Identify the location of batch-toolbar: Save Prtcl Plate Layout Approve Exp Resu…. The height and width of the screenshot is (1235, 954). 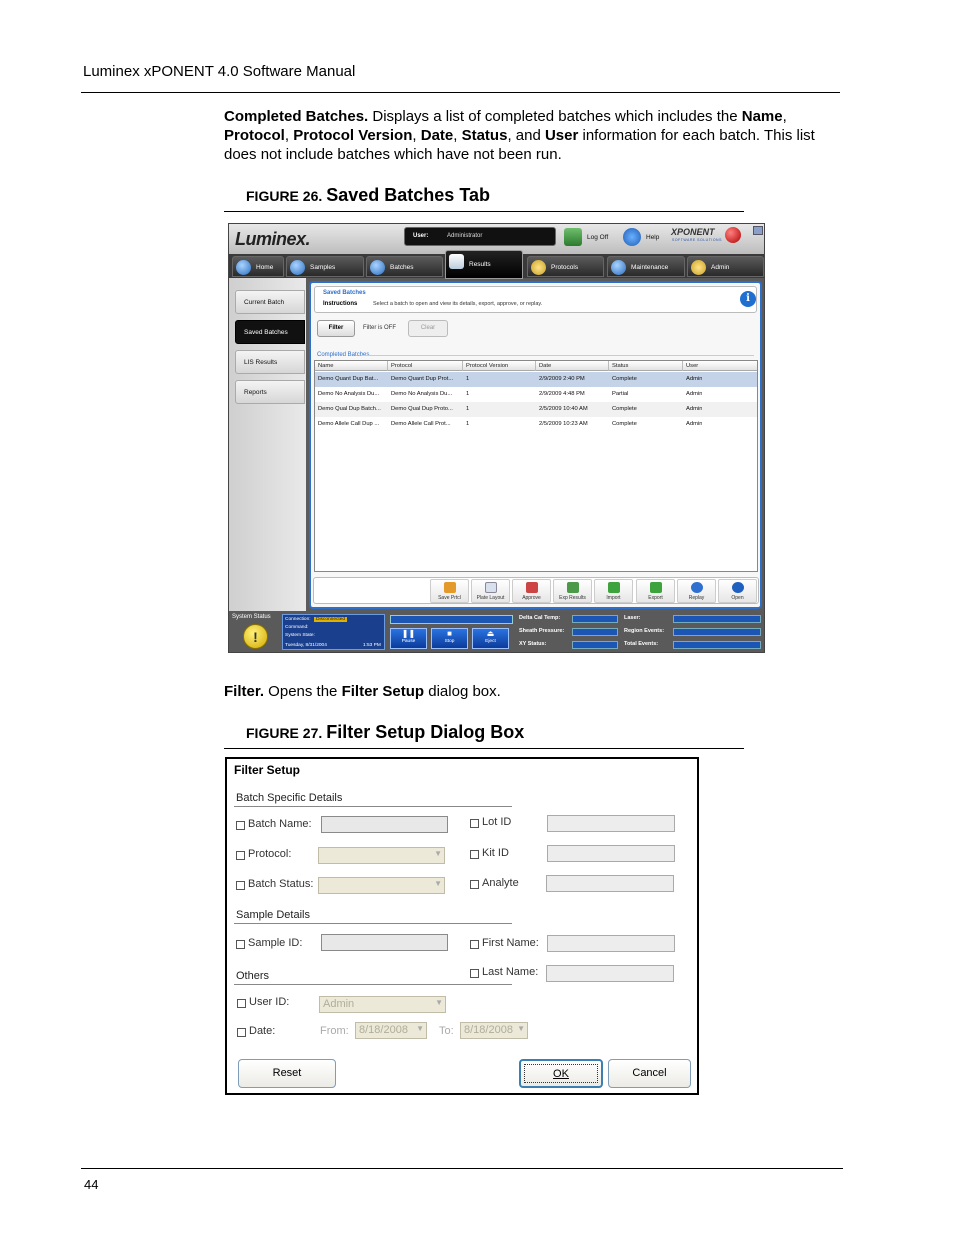
(536, 590).